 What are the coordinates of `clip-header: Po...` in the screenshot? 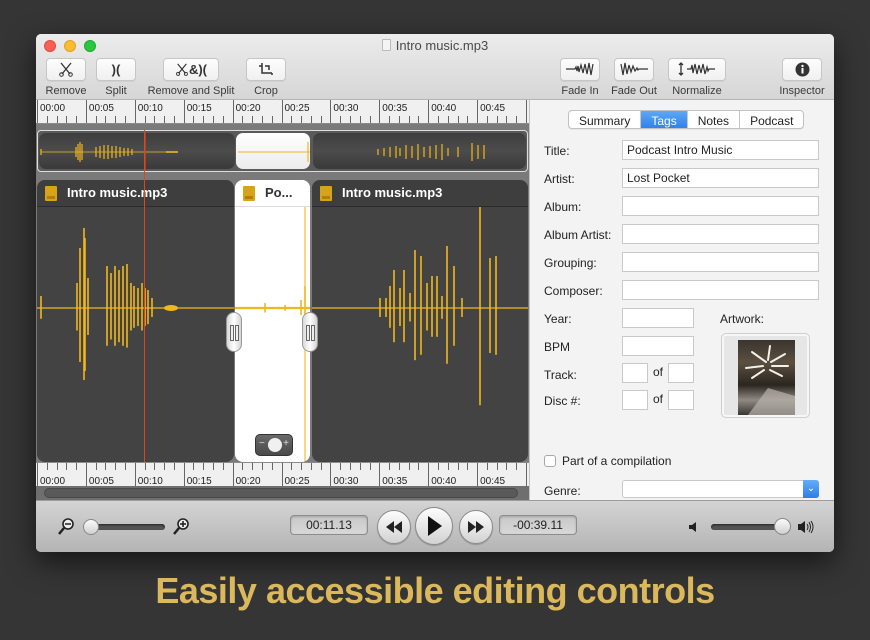 It's located at (272, 193).